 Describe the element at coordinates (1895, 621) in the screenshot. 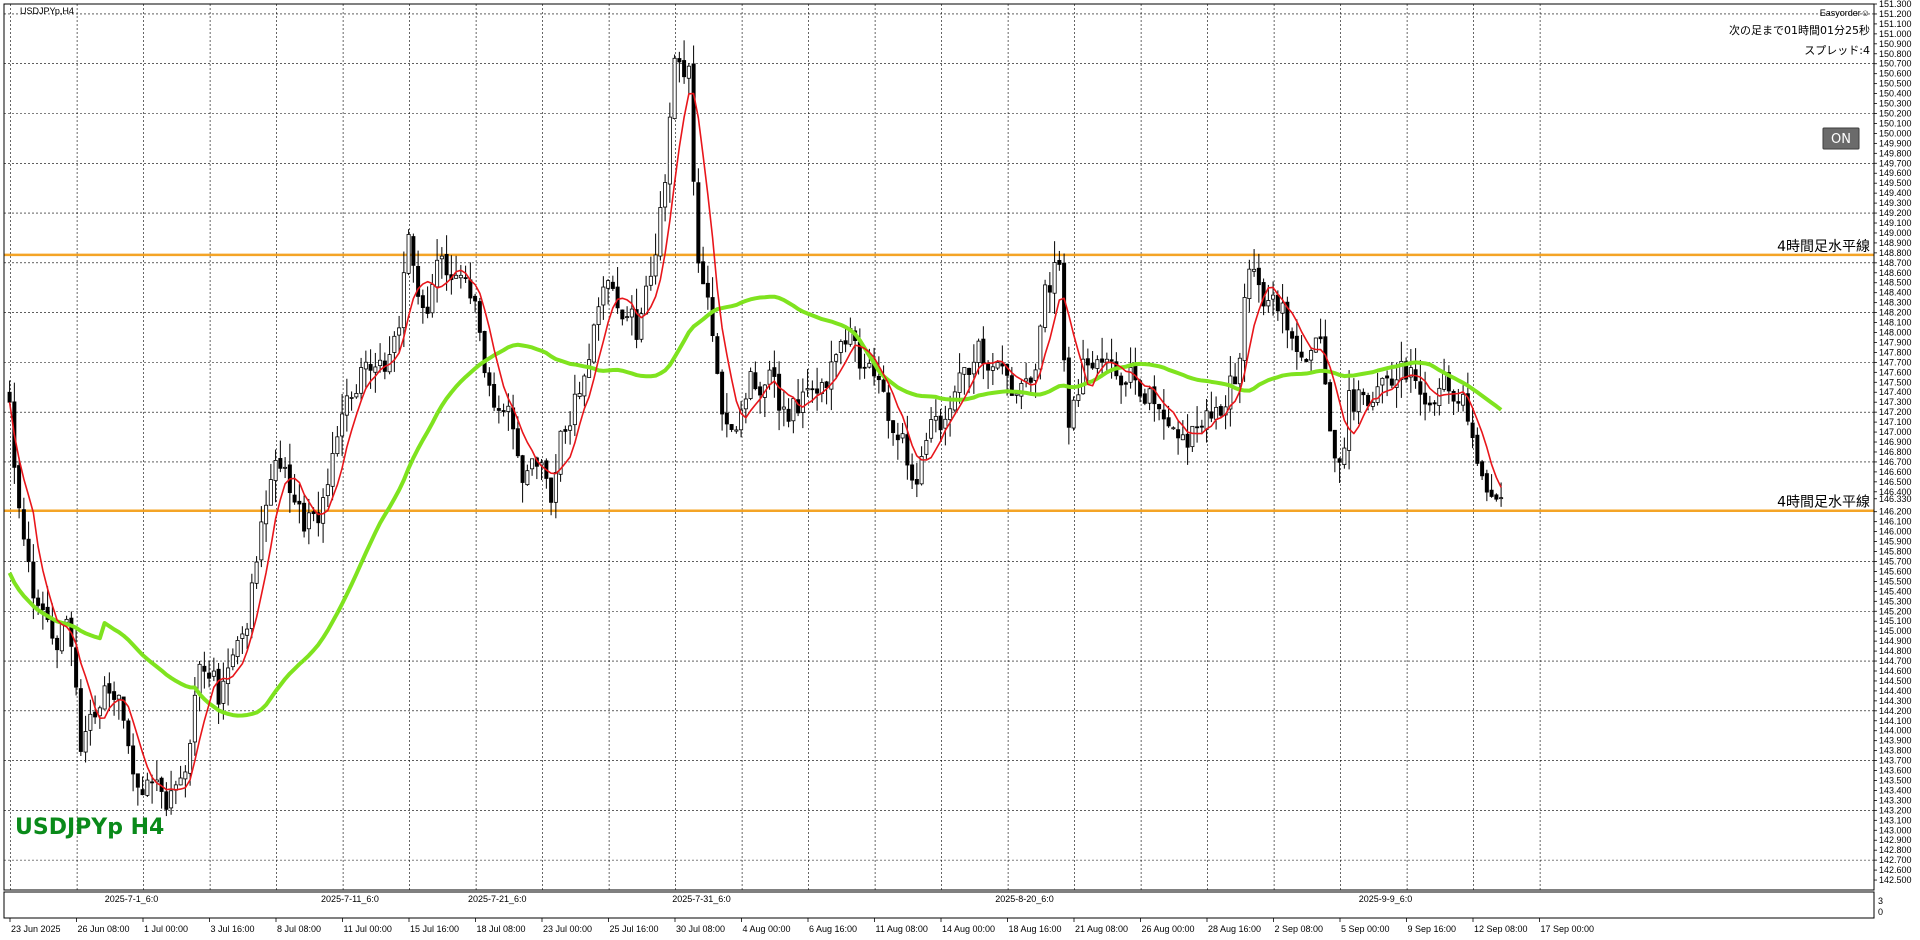

I see `price-tick-label: 145.100` at that location.